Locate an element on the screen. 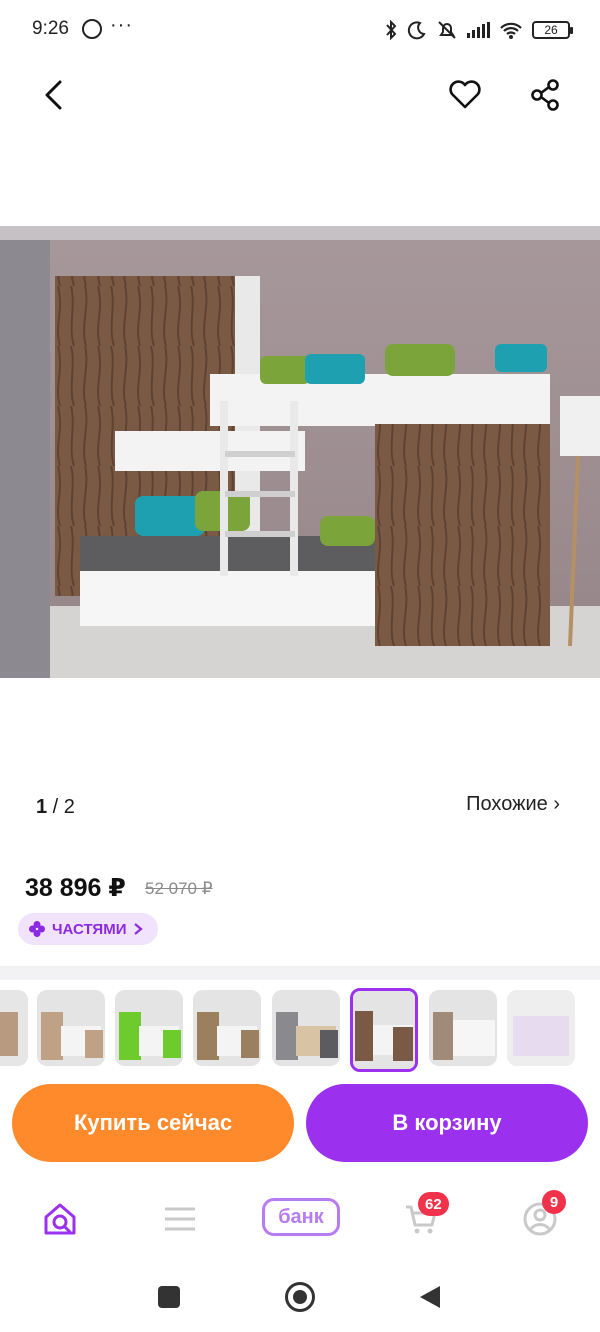  menu-icon is located at coordinates (180, 1219).